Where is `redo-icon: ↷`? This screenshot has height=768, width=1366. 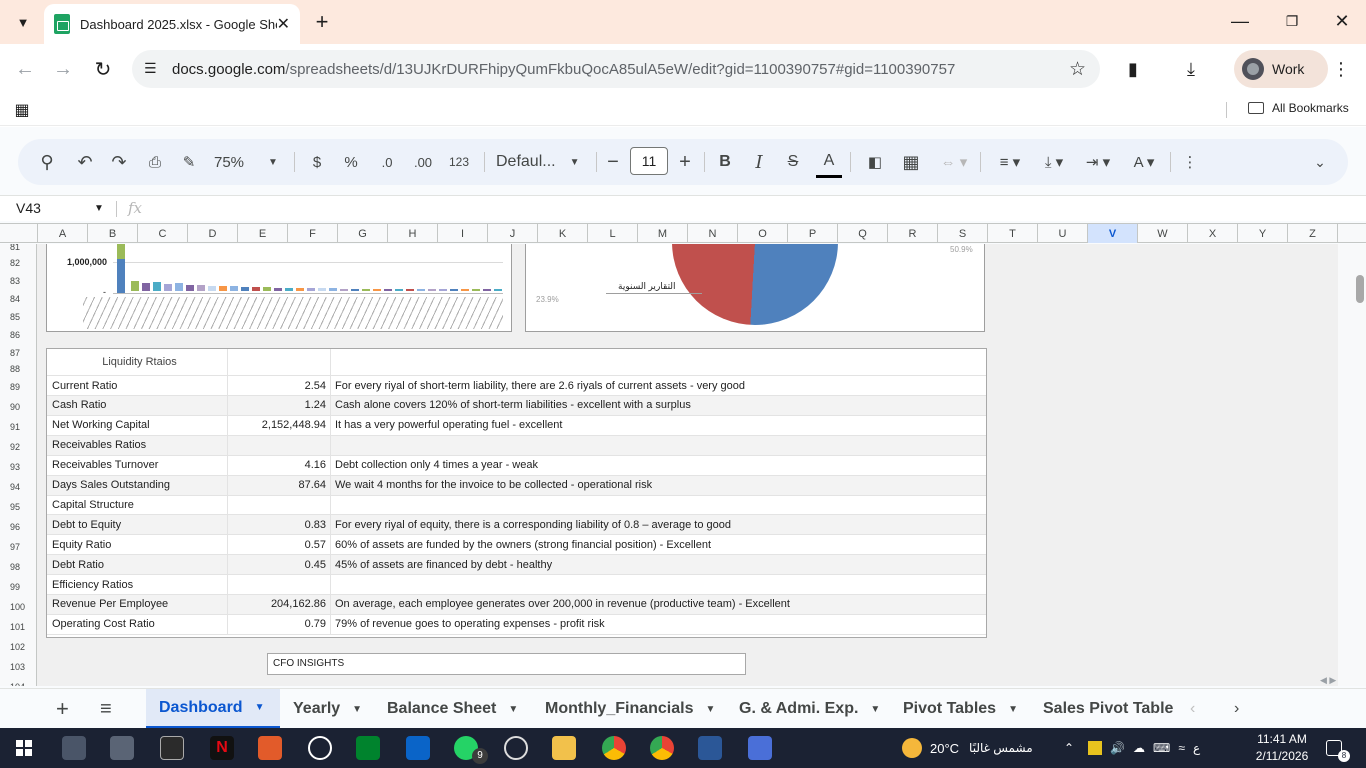
redo-icon: ↷ is located at coordinates (119, 162).